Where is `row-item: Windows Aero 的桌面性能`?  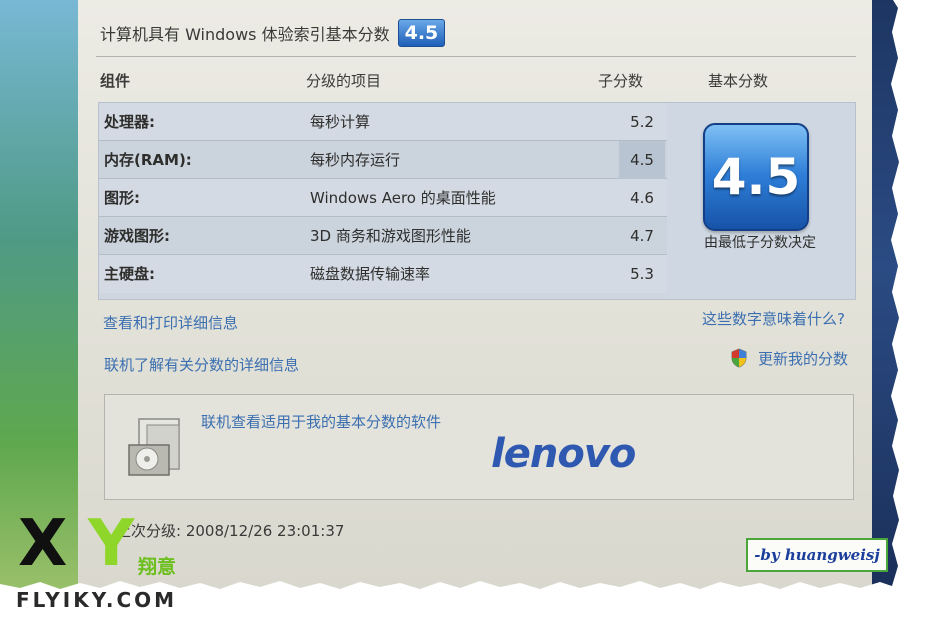 row-item: Windows Aero 的桌面性能 is located at coordinates (403, 198).